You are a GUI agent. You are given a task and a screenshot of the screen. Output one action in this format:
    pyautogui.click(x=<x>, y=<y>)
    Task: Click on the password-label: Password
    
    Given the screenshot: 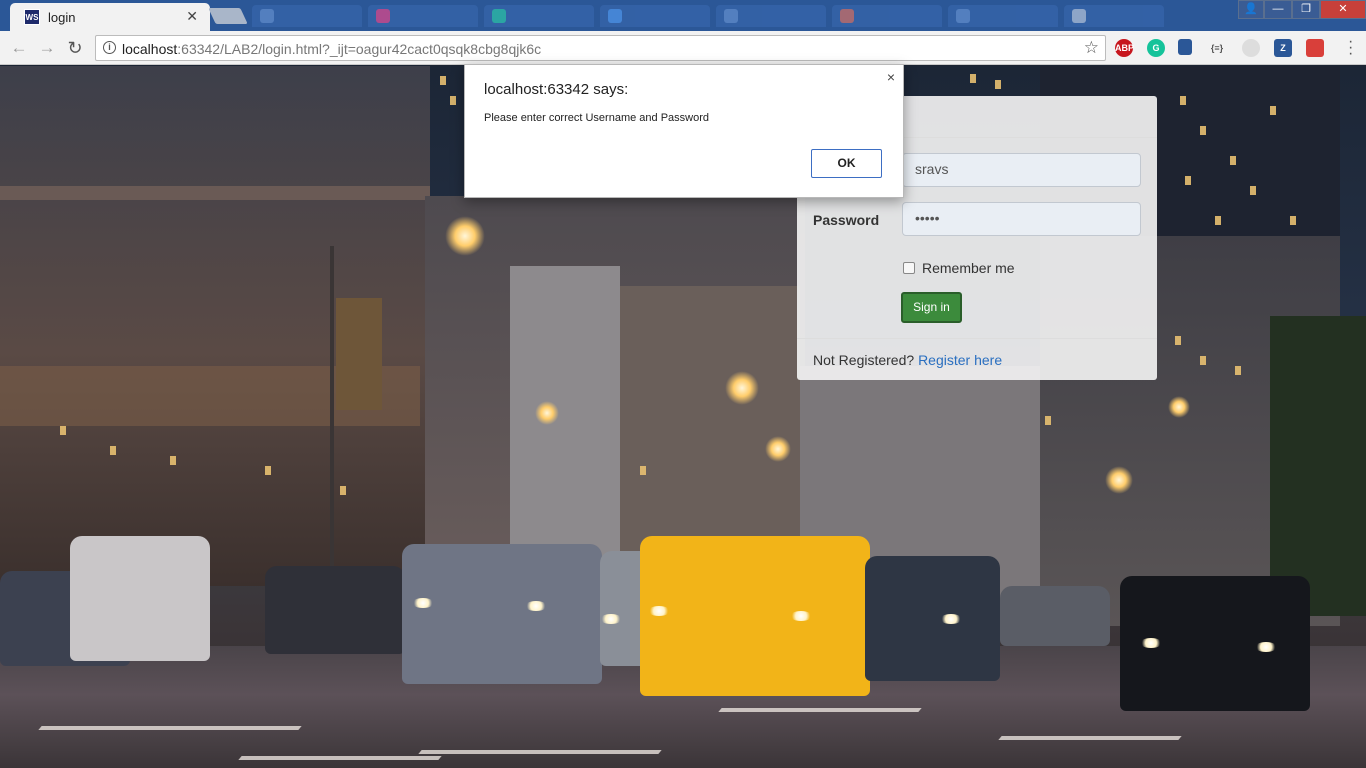 What is the action you would take?
    pyautogui.click(x=846, y=220)
    